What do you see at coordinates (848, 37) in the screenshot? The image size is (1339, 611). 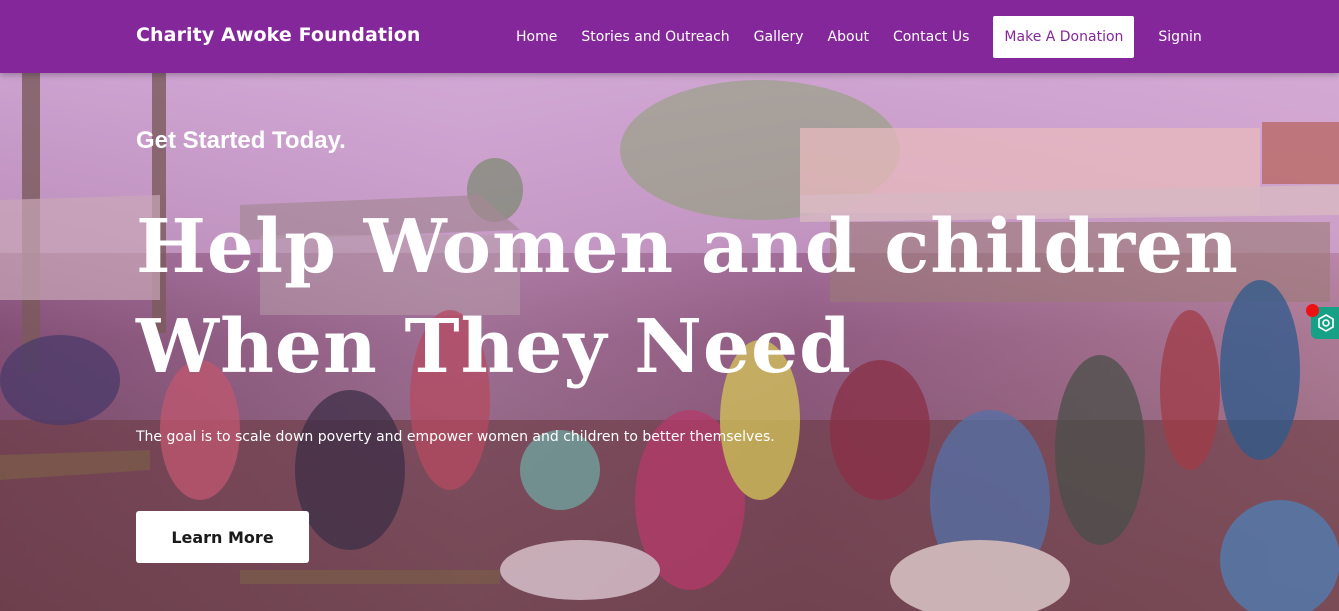 I see `nav-link-about: About` at bounding box center [848, 37].